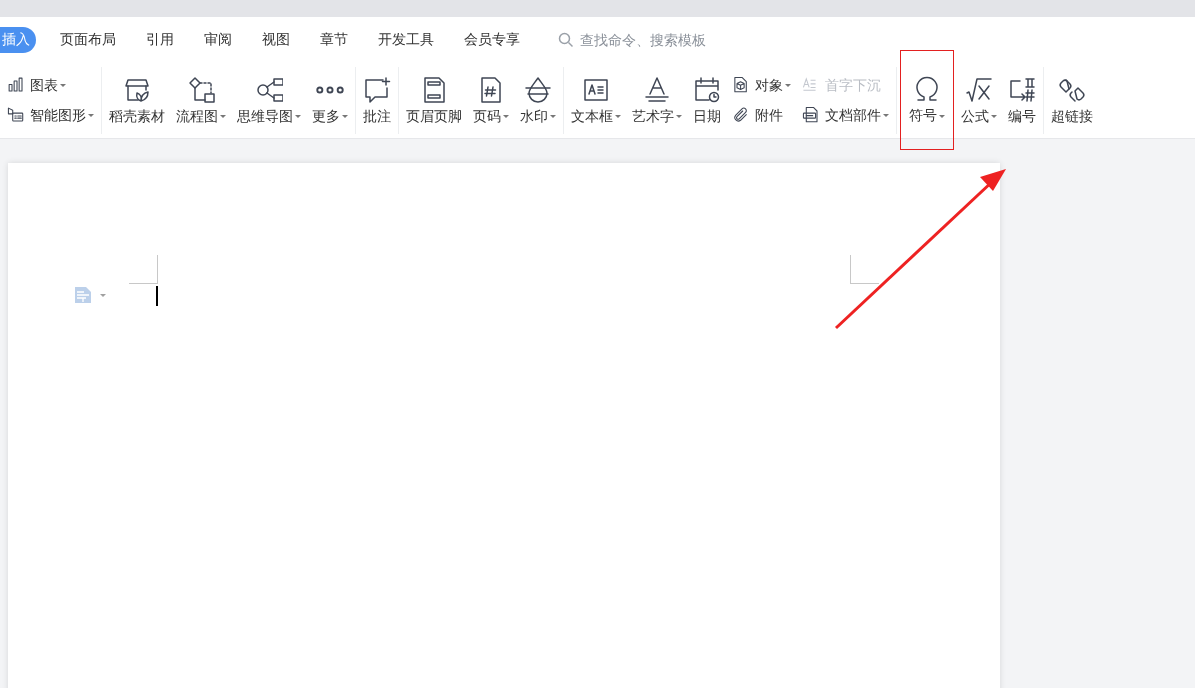  Describe the element at coordinates (330, 89) in the screenshot. I see `more-icon` at that location.